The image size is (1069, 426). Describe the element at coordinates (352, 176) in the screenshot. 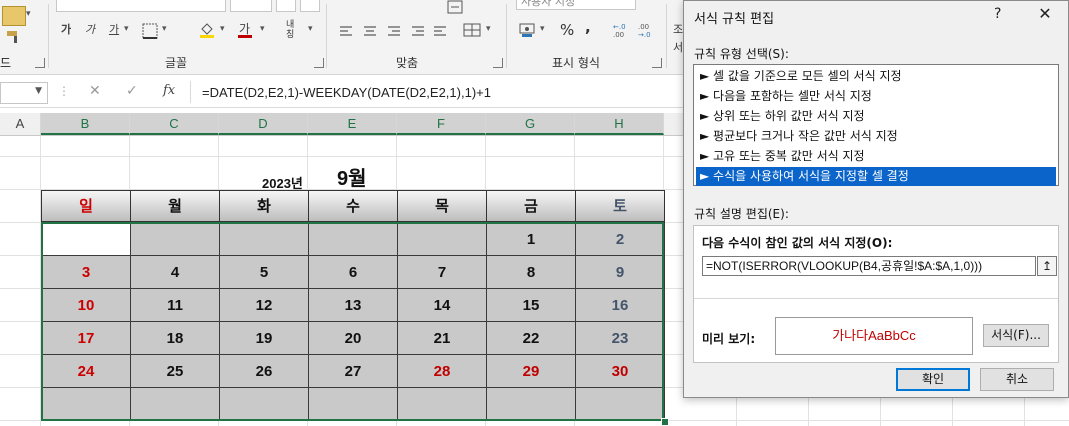

I see `calendar-month: 9월` at that location.